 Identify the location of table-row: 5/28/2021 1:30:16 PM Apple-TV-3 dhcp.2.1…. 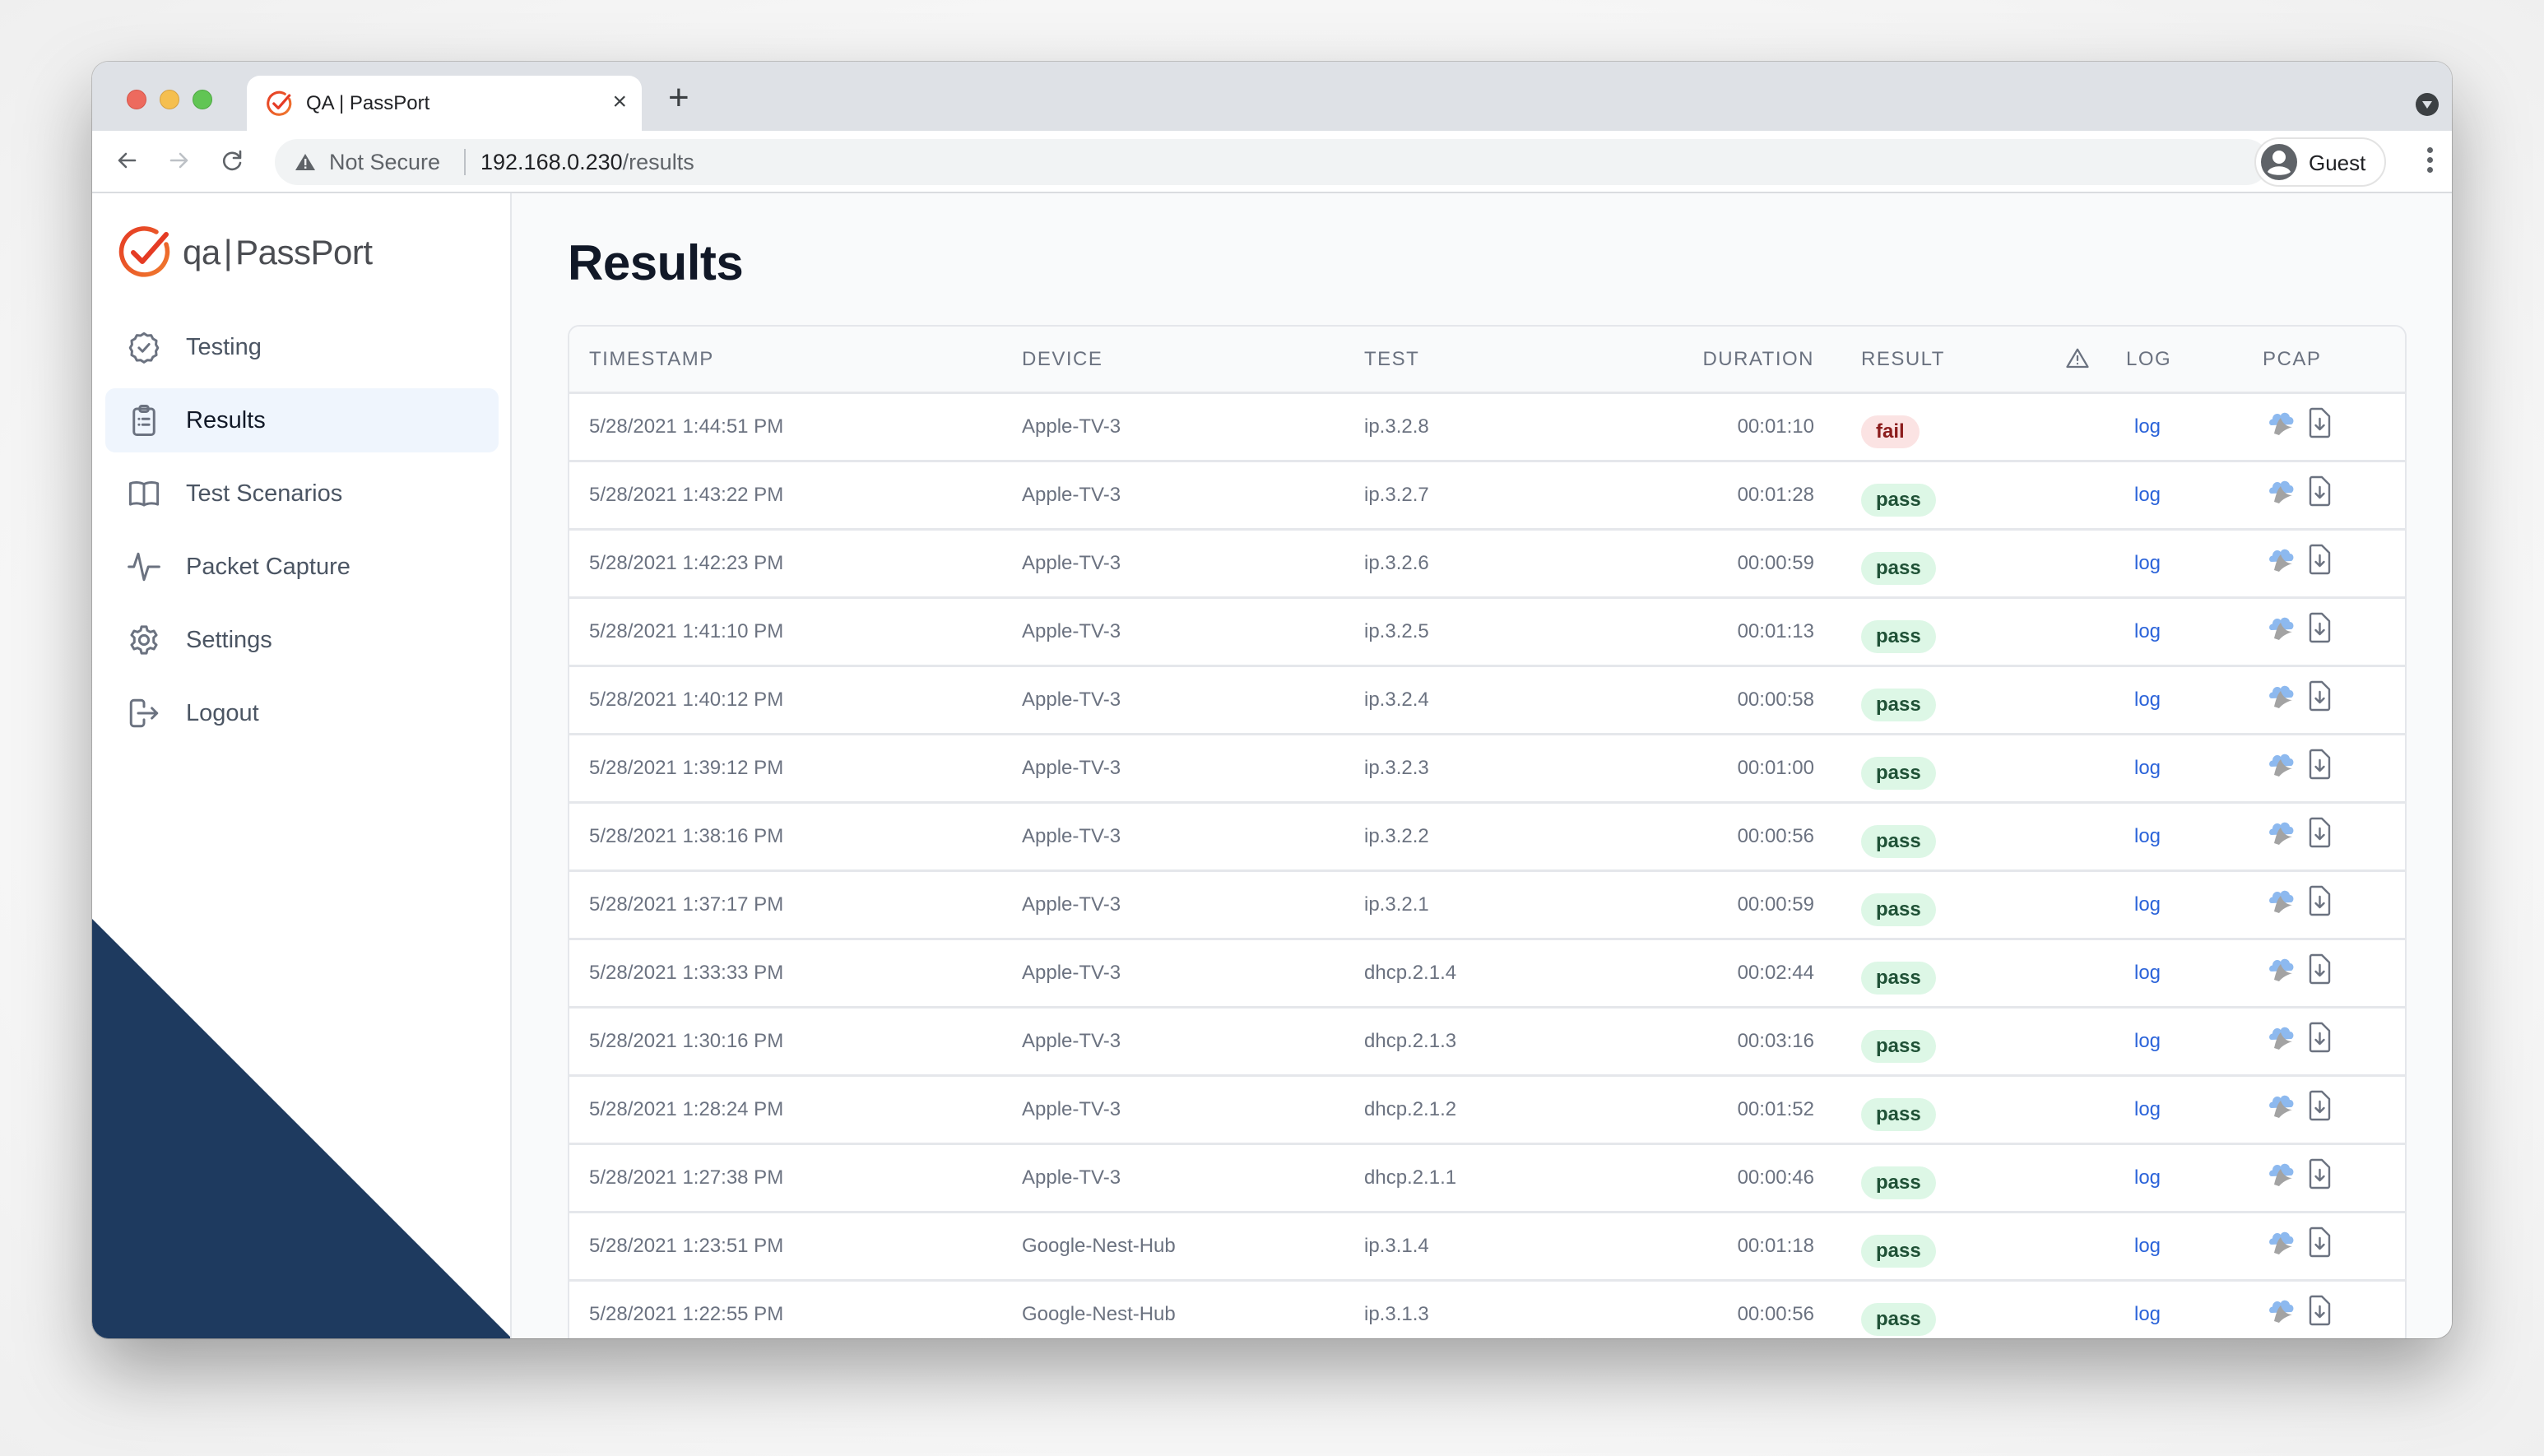
(1487, 1043).